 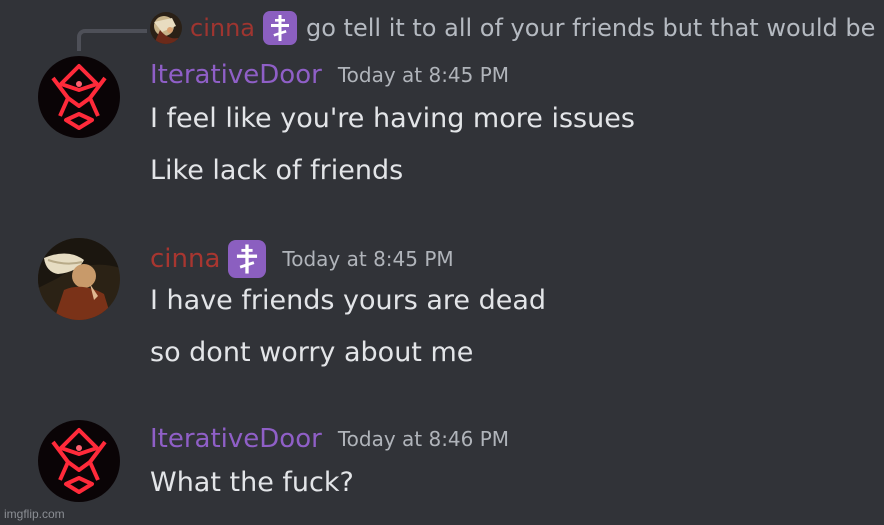 I want to click on message-text: I have friends yours are dead, so click(x=348, y=300).